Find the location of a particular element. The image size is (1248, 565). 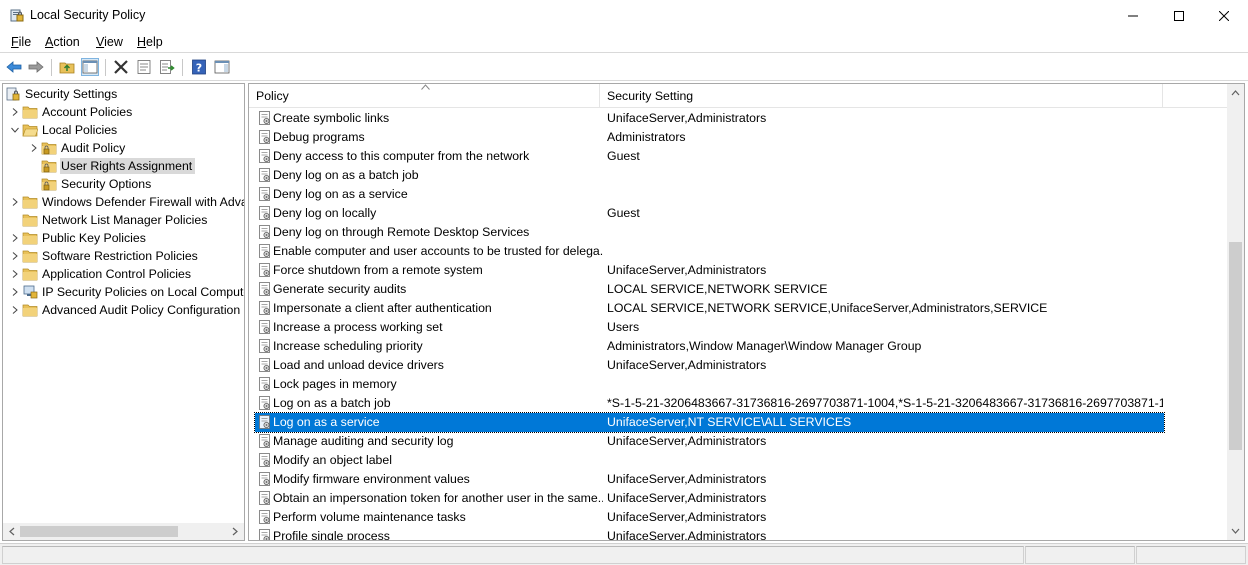

table-row: Deny log on locally Guest is located at coordinates (709, 213).